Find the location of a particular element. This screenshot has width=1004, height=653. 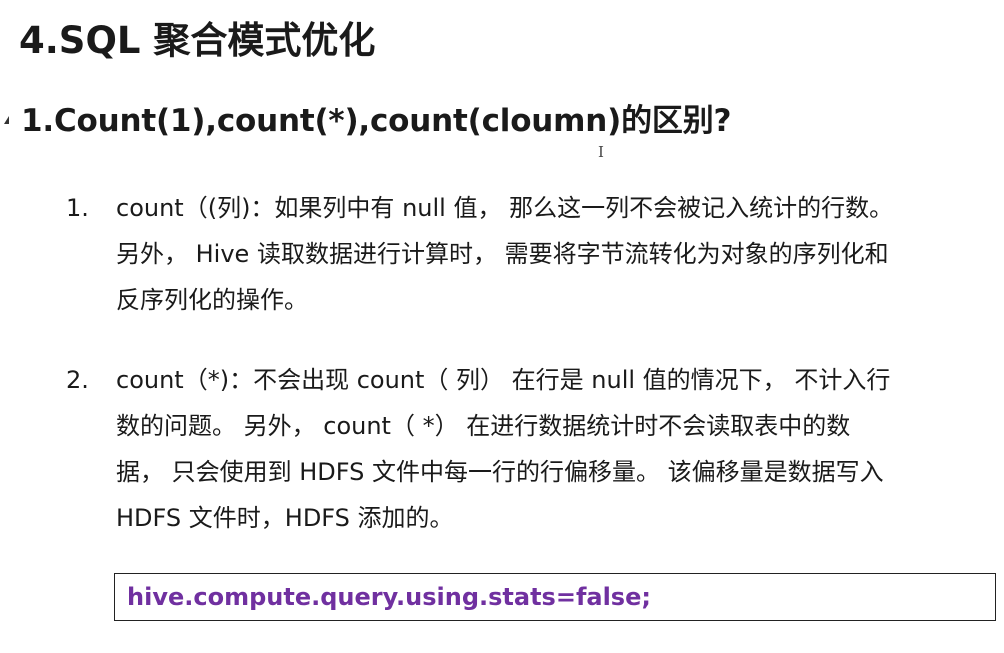

list-number: 1. is located at coordinates (77, 208).